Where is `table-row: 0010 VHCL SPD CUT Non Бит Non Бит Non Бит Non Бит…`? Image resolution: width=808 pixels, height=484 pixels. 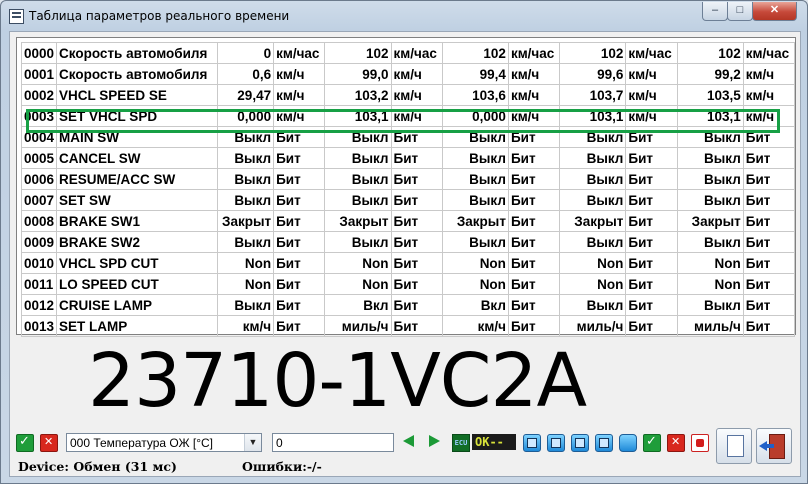 table-row: 0010 VHCL SPD CUT Non Бит Non Бит Non Бит Non Бит… is located at coordinates (408, 263).